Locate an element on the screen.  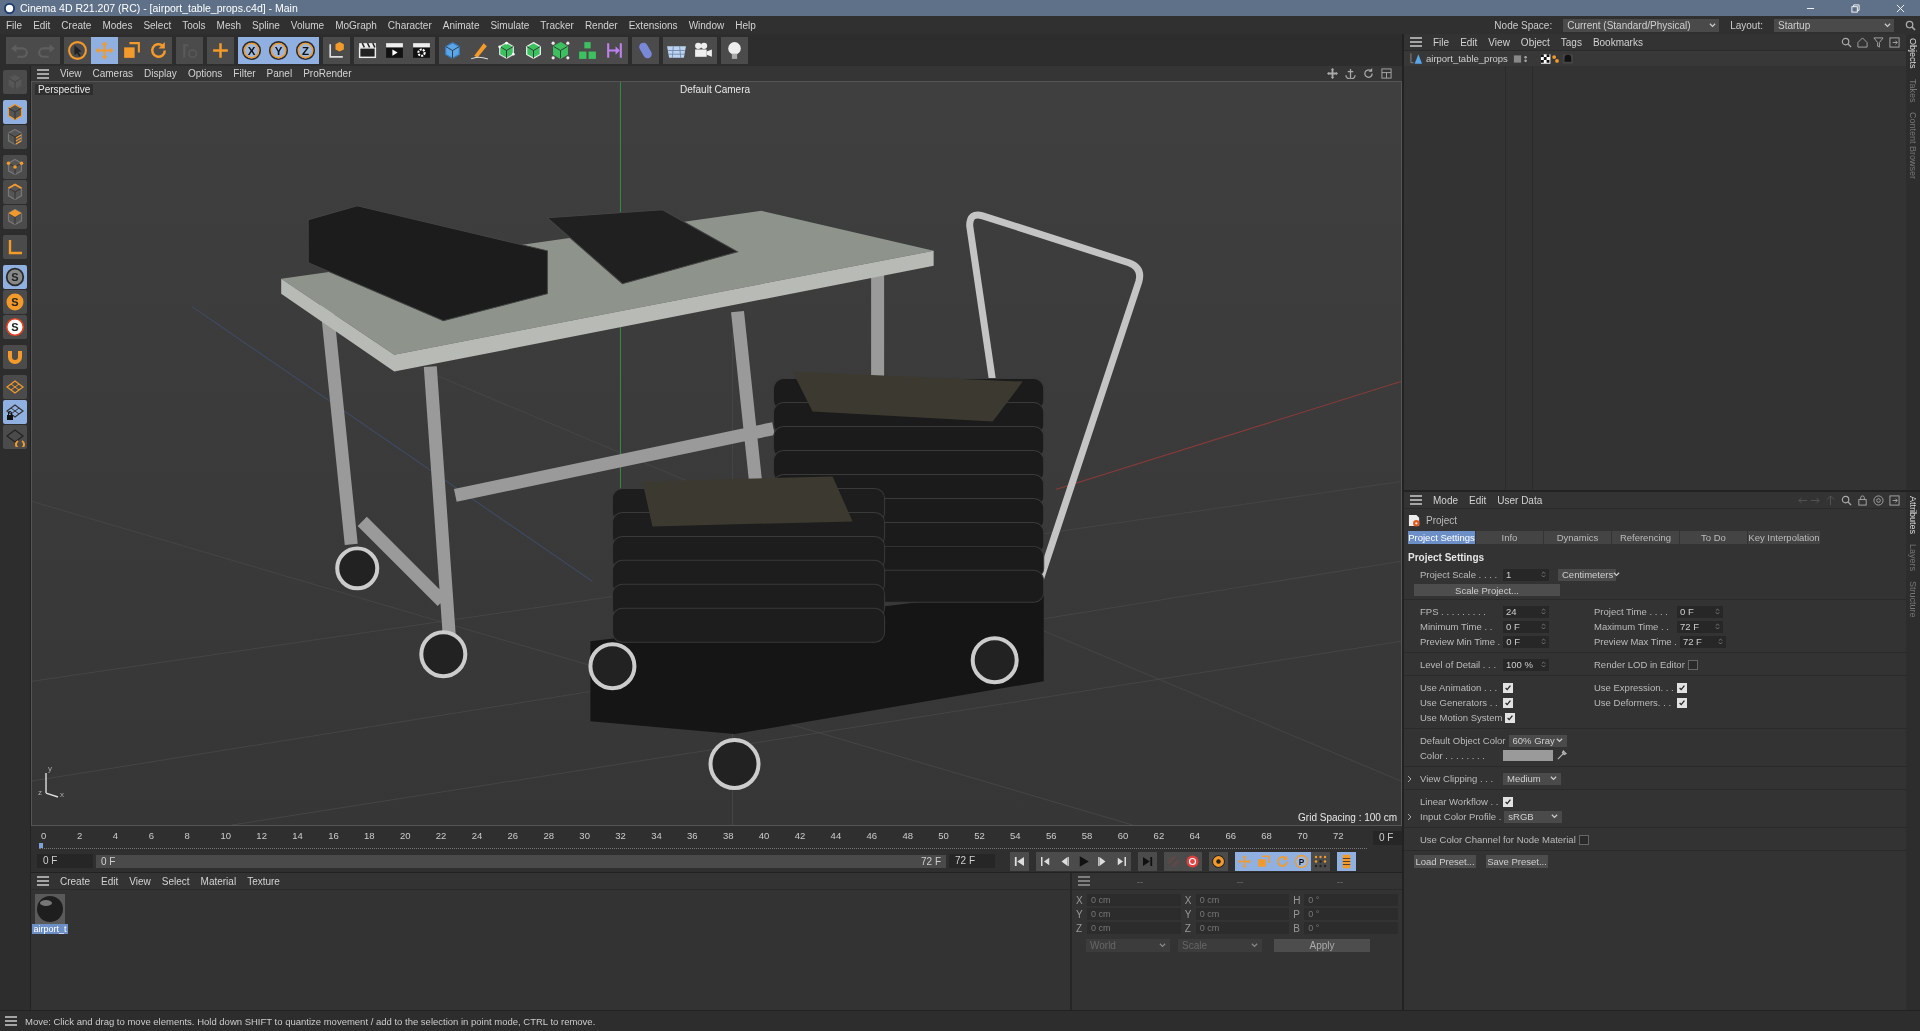
node-space-dropdown: Current (Standard/Physical) is located at coordinates (1641, 25).